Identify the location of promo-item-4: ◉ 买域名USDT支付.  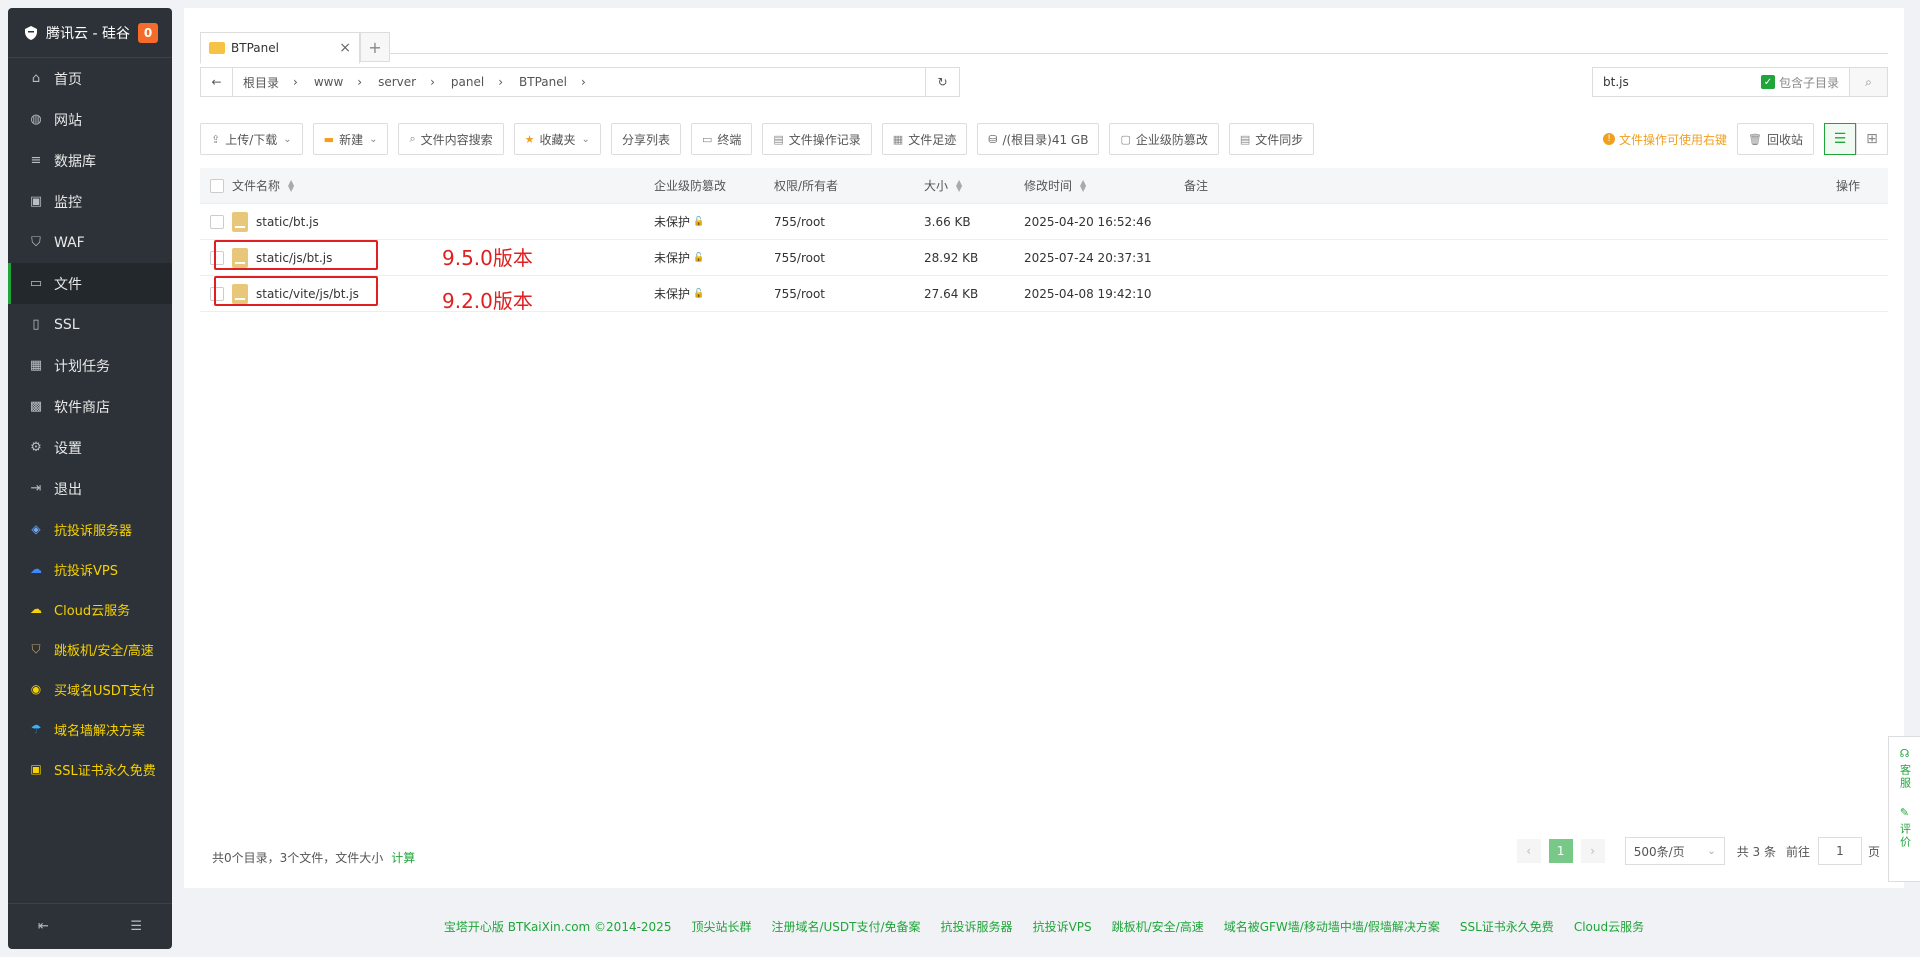
(90, 689).